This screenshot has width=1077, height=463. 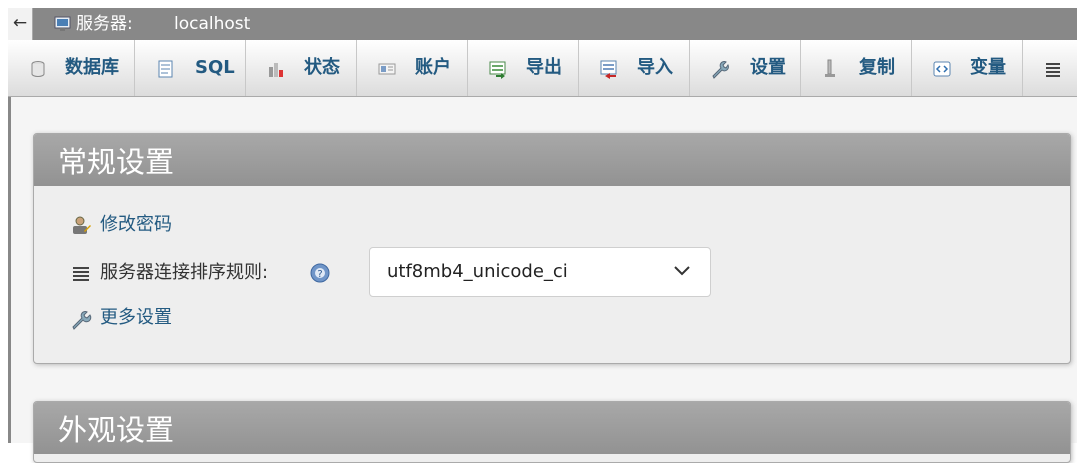 I want to click on back-button: ←, so click(x=20, y=24).